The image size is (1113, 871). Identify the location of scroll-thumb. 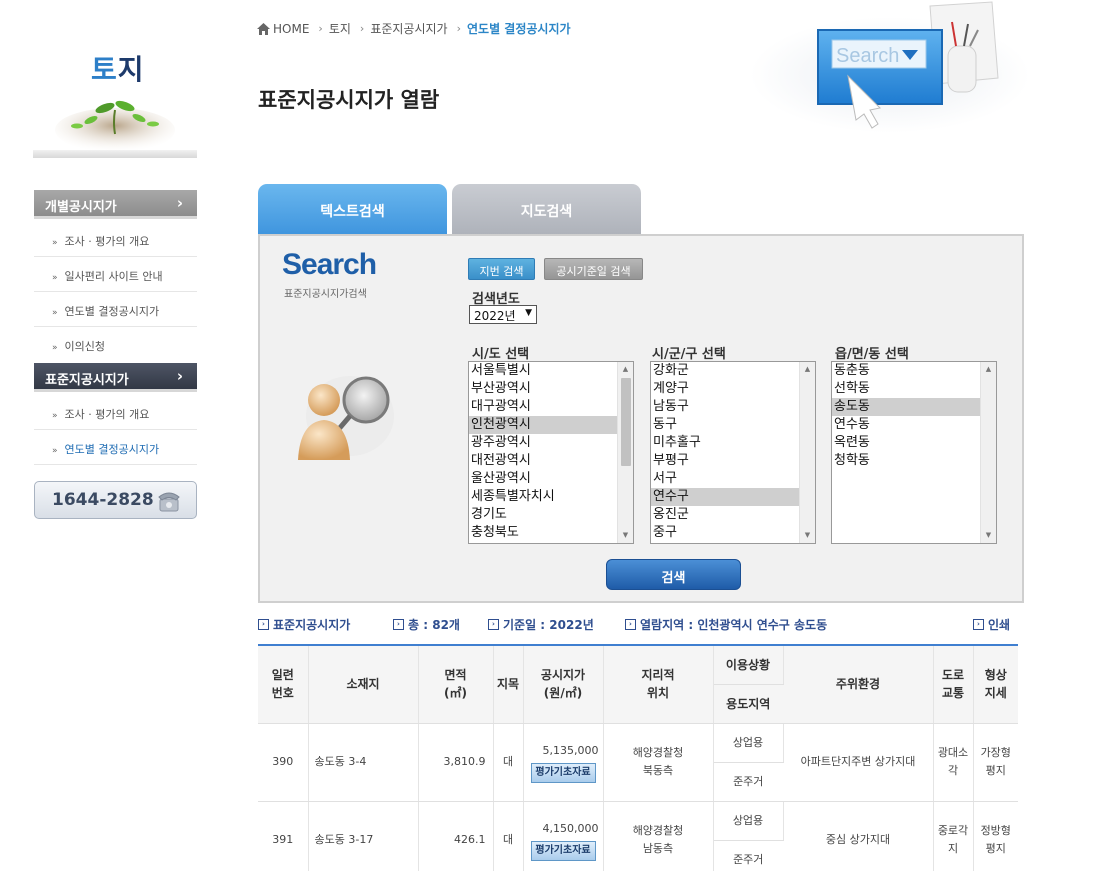
(626, 422).